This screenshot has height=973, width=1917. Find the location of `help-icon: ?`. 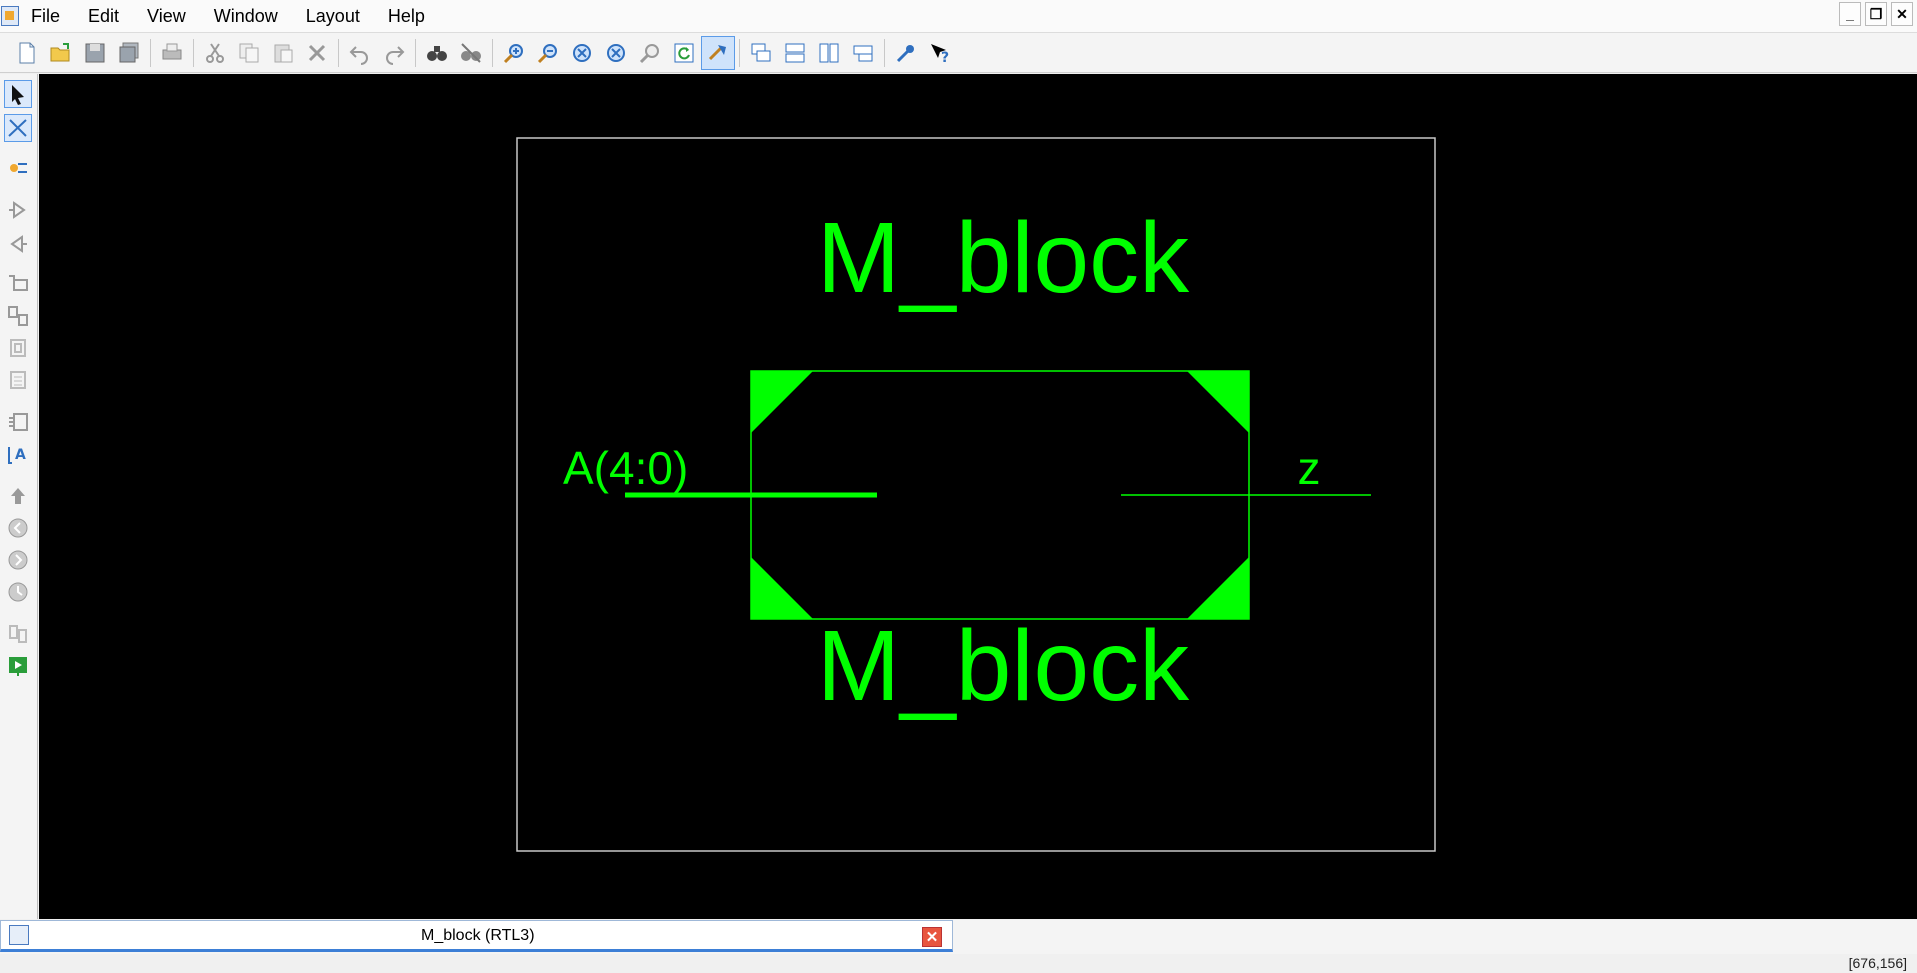

help-icon: ? is located at coordinates (940, 53).